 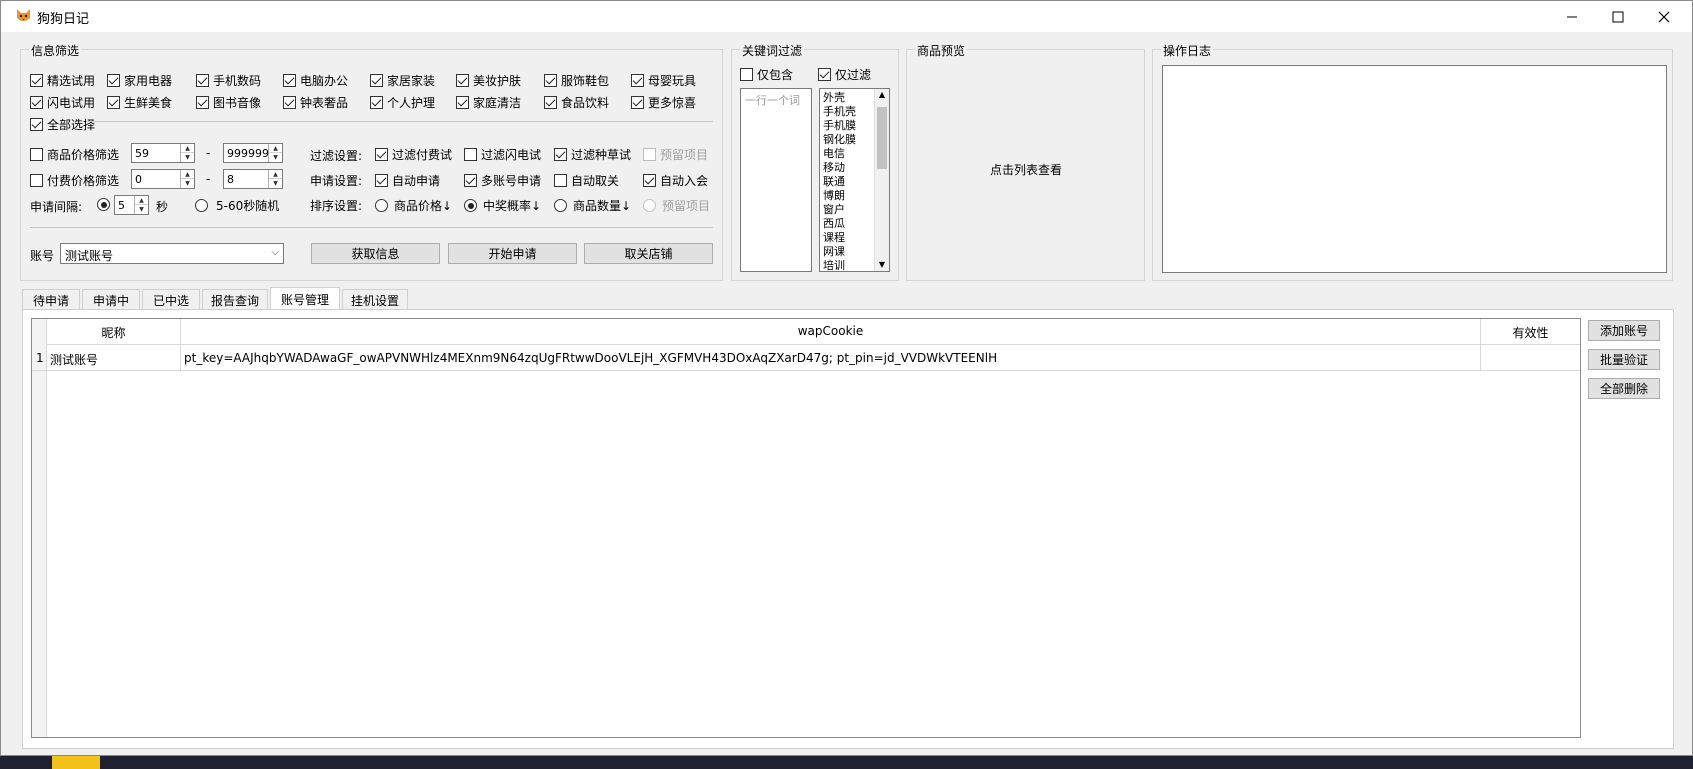 What do you see at coordinates (1618, 16) in the screenshot?
I see `maximize-button` at bounding box center [1618, 16].